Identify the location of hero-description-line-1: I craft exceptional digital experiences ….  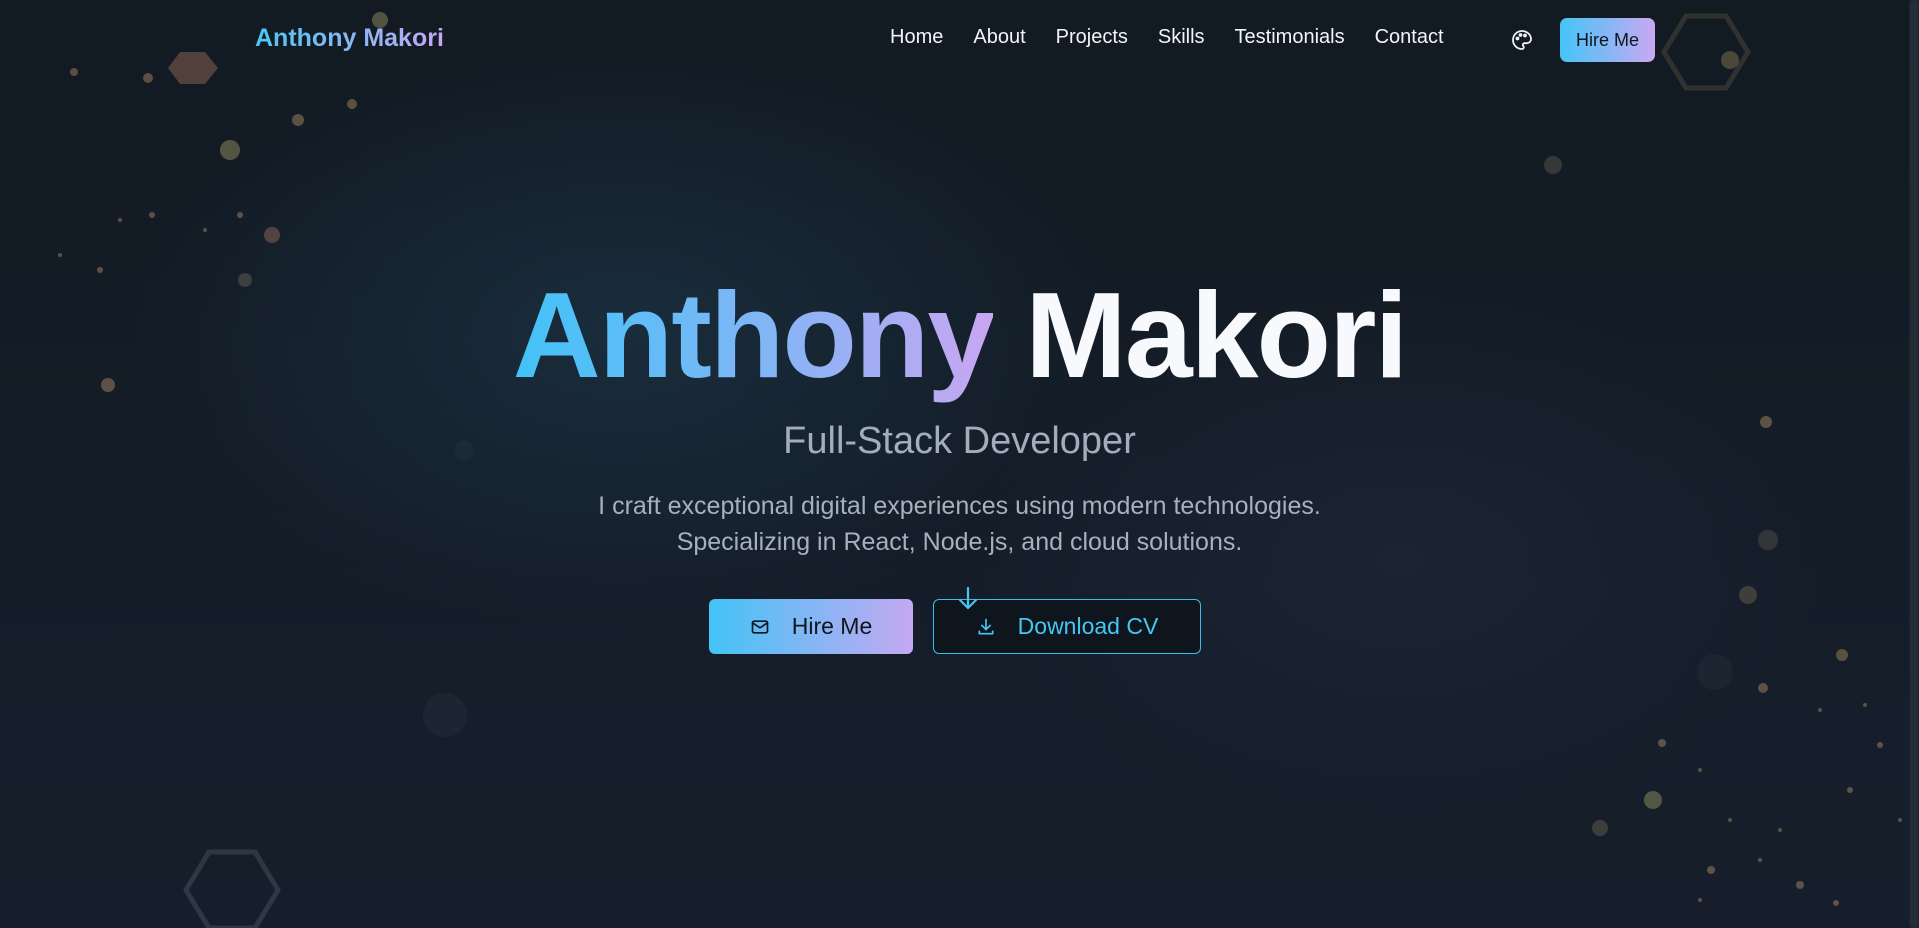
(959, 506).